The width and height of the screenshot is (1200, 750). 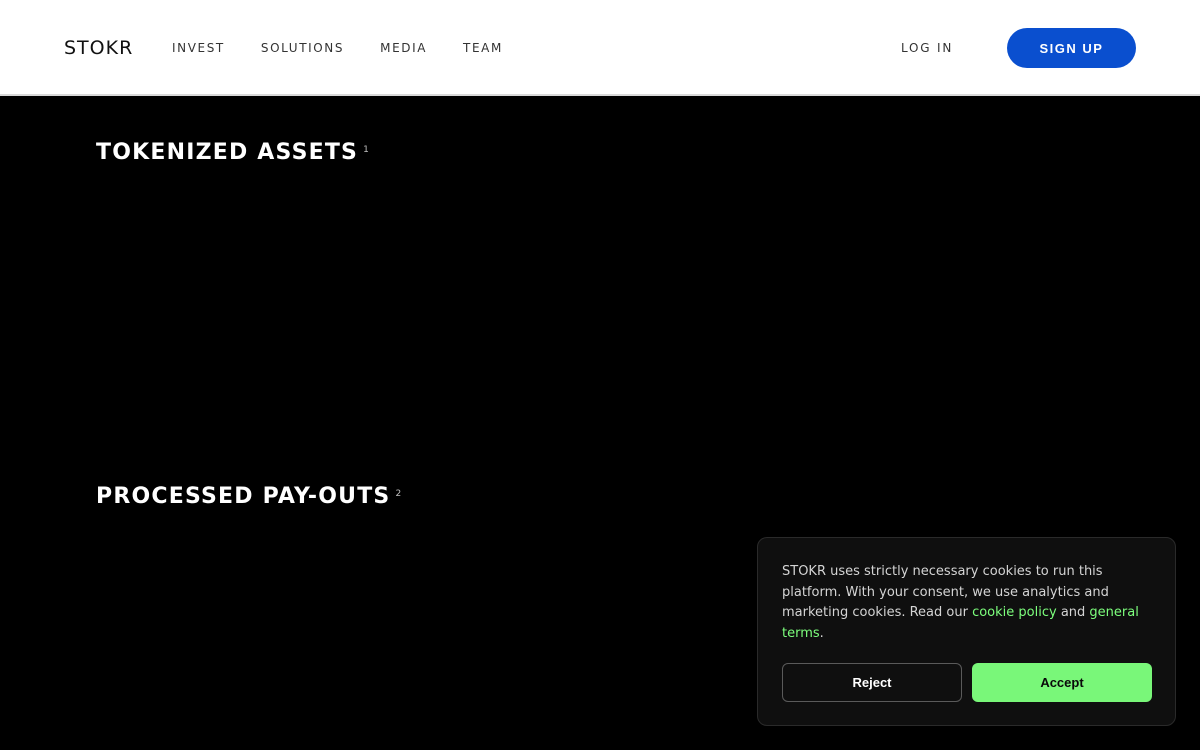 I want to click on cookie-text-end: ., so click(x=821, y=633).